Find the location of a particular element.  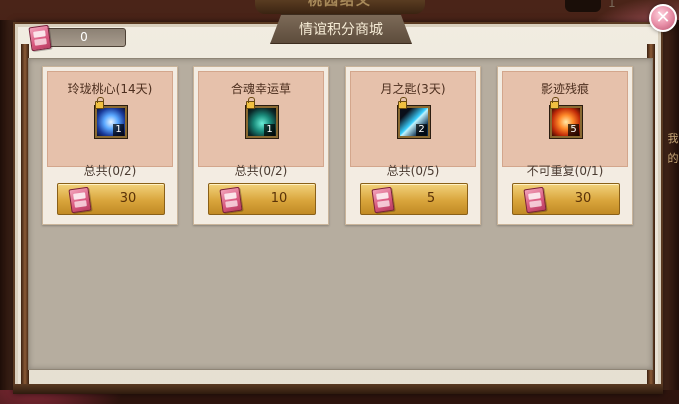

scene-corner-number: 1 is located at coordinates (612, 5).